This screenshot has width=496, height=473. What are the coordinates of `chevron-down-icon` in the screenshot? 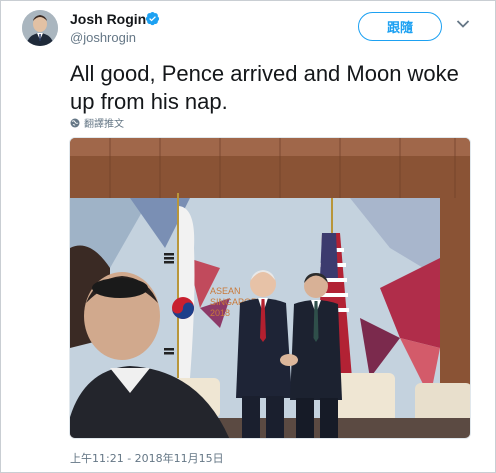 It's located at (463, 24).